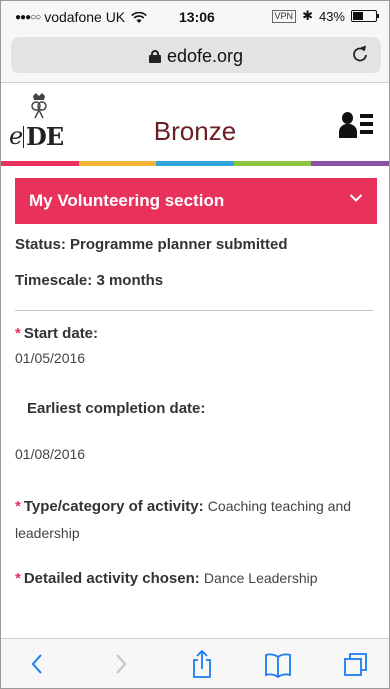 This screenshot has width=390, height=689. I want to click on profile-menu-icon, so click(357, 127).